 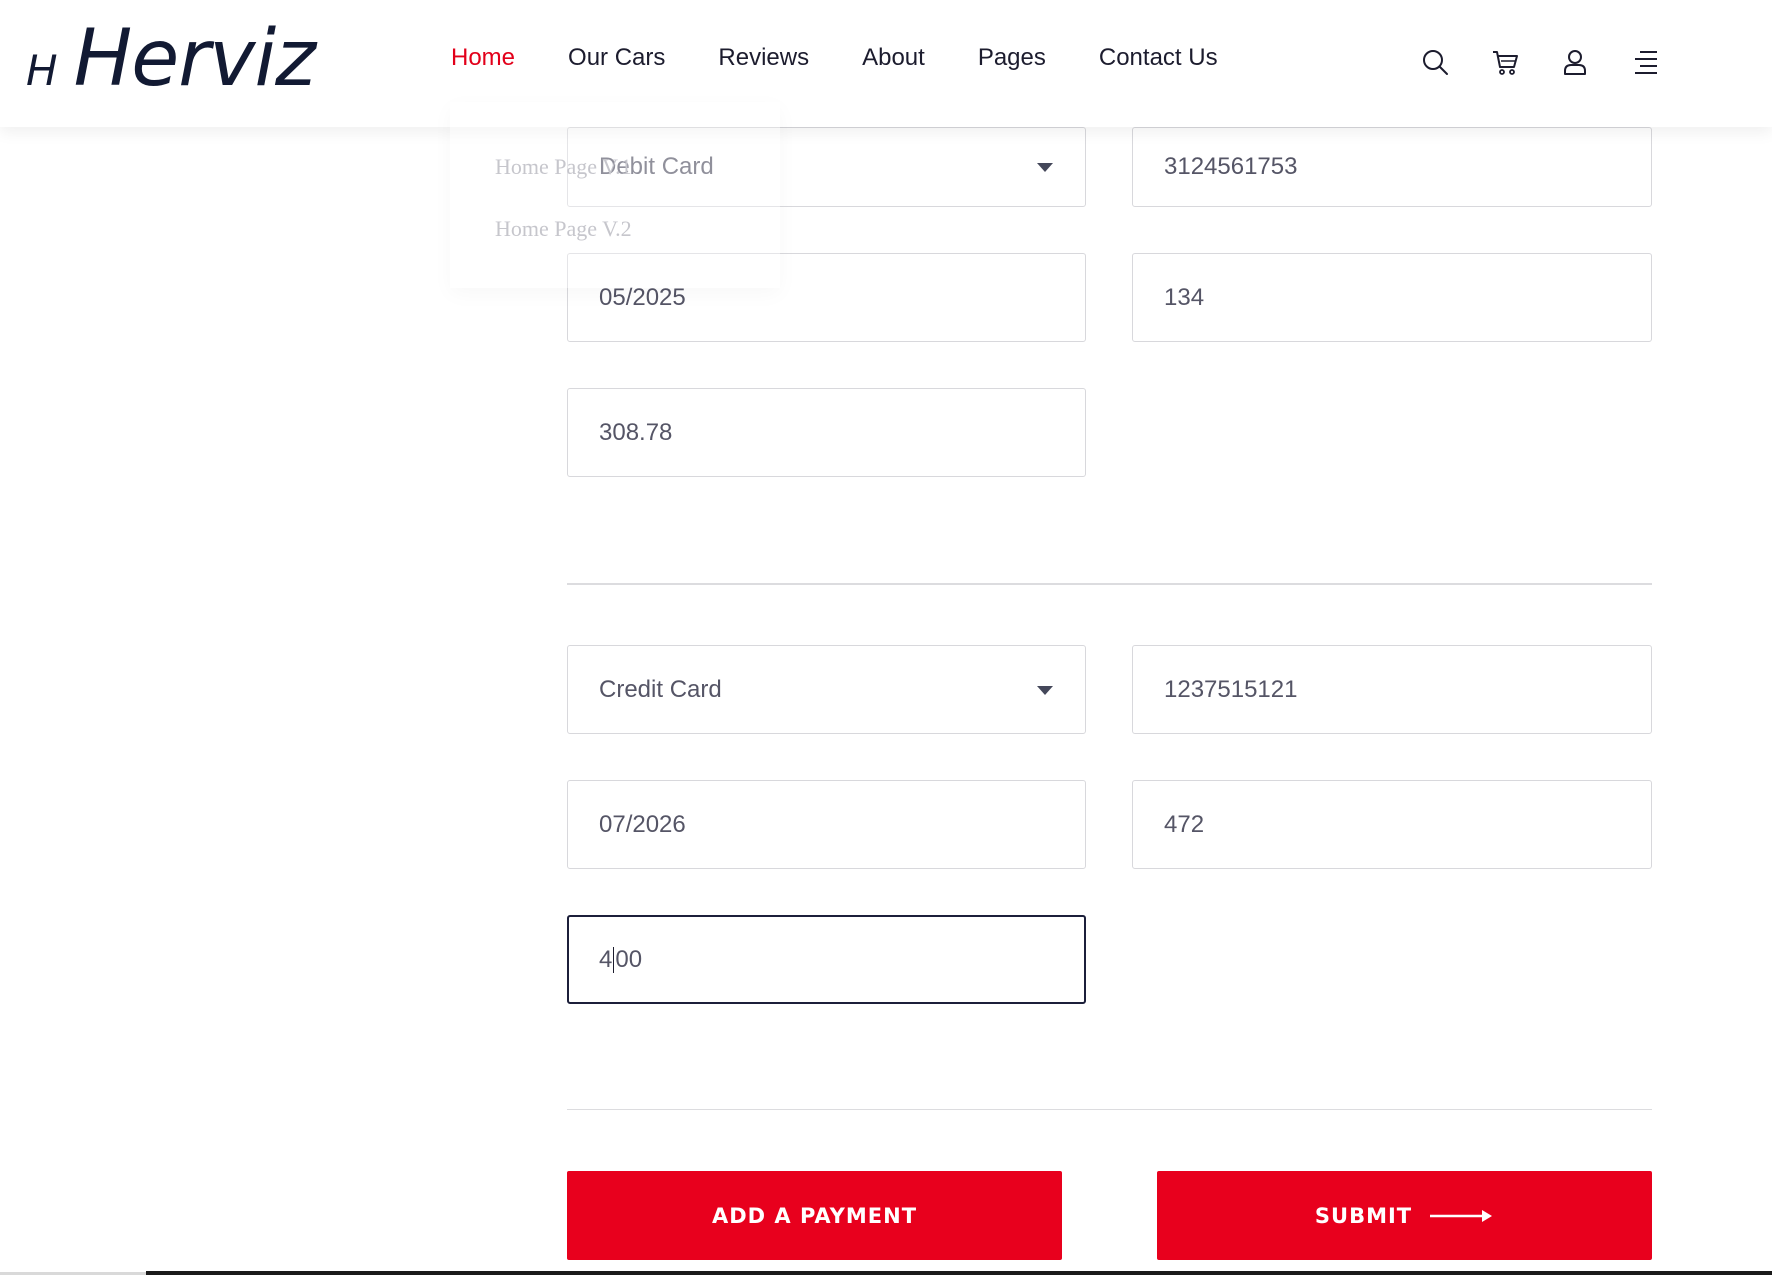 What do you see at coordinates (1392, 167) in the screenshot?
I see `card-number-field-1: 3124561753` at bounding box center [1392, 167].